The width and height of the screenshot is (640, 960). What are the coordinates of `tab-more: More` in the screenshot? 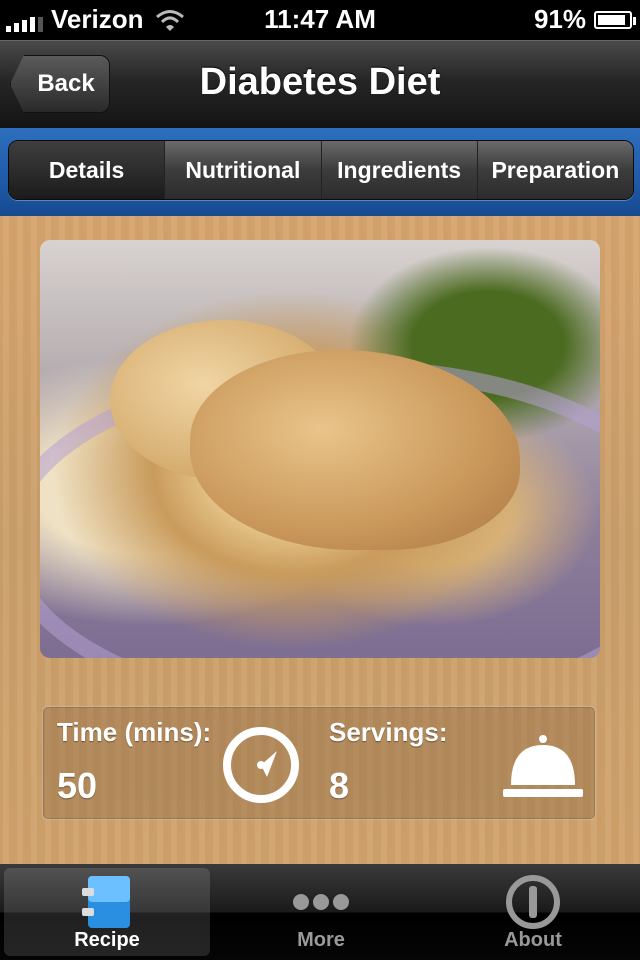 It's located at (321, 912).